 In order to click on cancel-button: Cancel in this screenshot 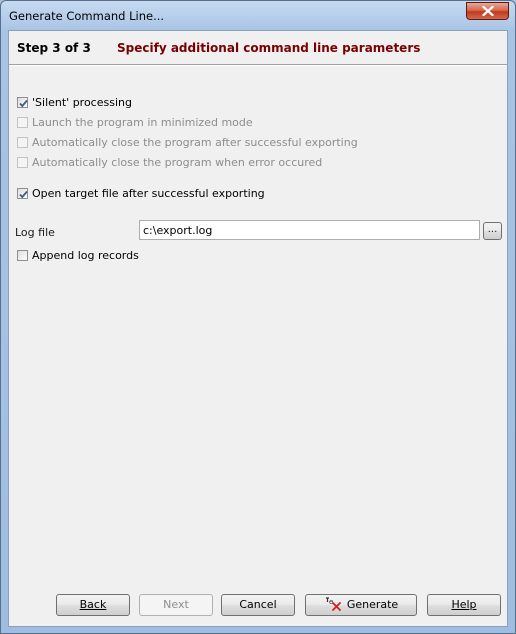, I will do `click(258, 605)`.